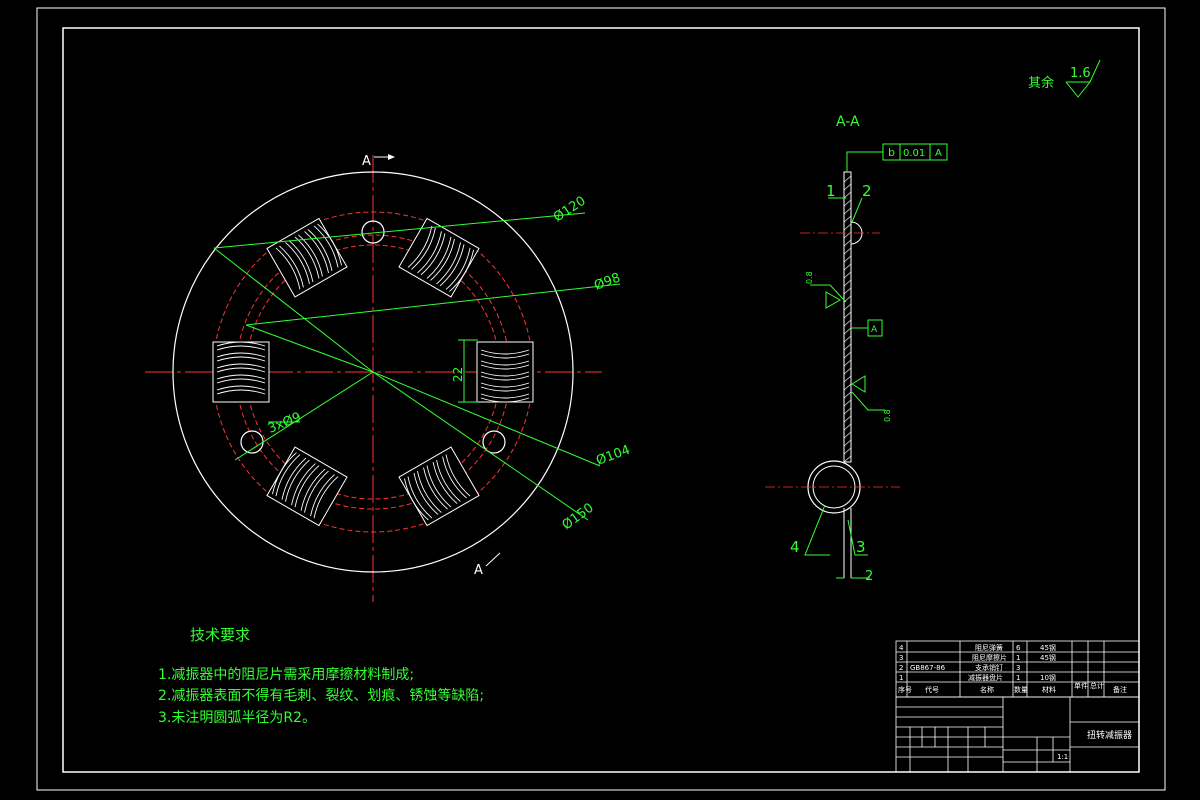  Describe the element at coordinates (932, 689) in the screenshot. I see `bom-header-code: 代号` at that location.